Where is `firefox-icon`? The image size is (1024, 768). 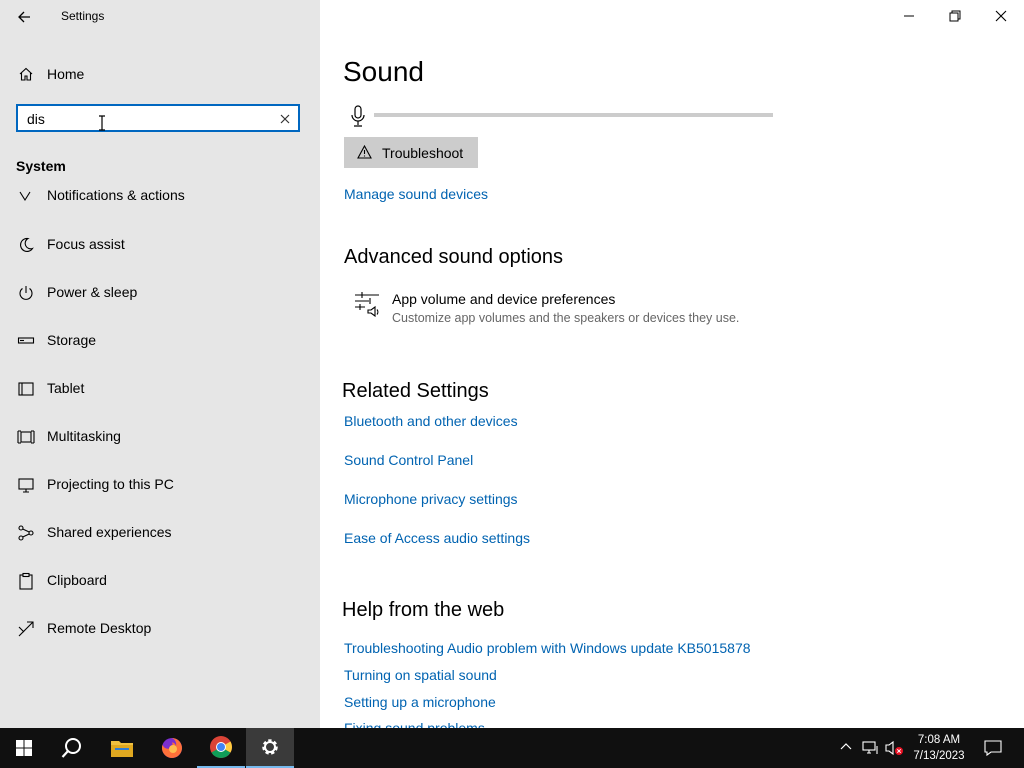
firefox-icon is located at coordinates (171, 748).